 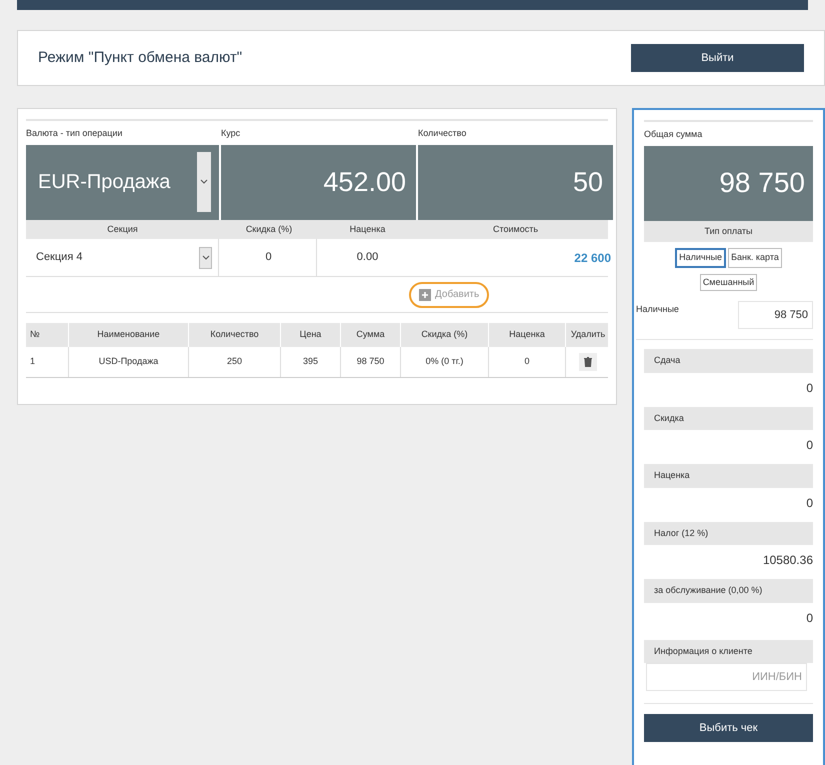 I want to click on column-header: Стоимость, so click(x=516, y=229).